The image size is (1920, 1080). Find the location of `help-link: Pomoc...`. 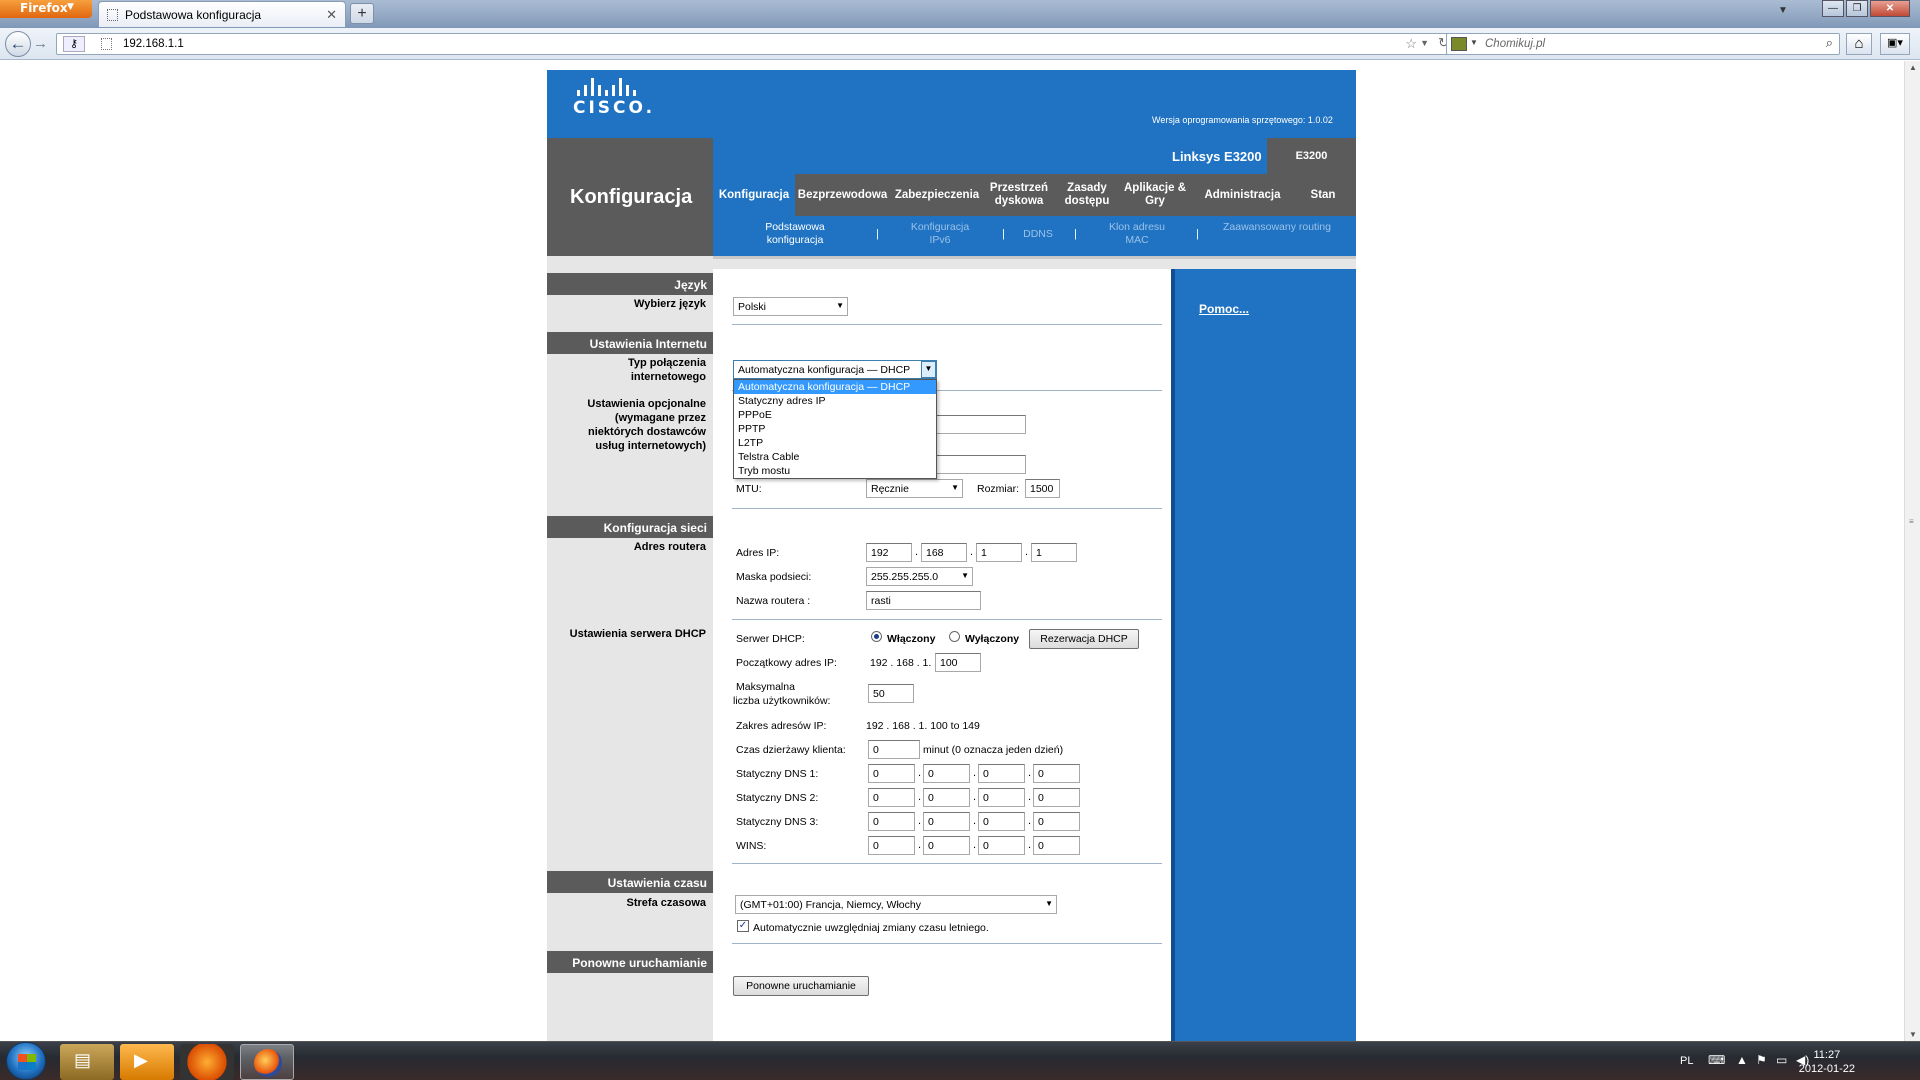

help-link: Pomoc... is located at coordinates (1224, 309).